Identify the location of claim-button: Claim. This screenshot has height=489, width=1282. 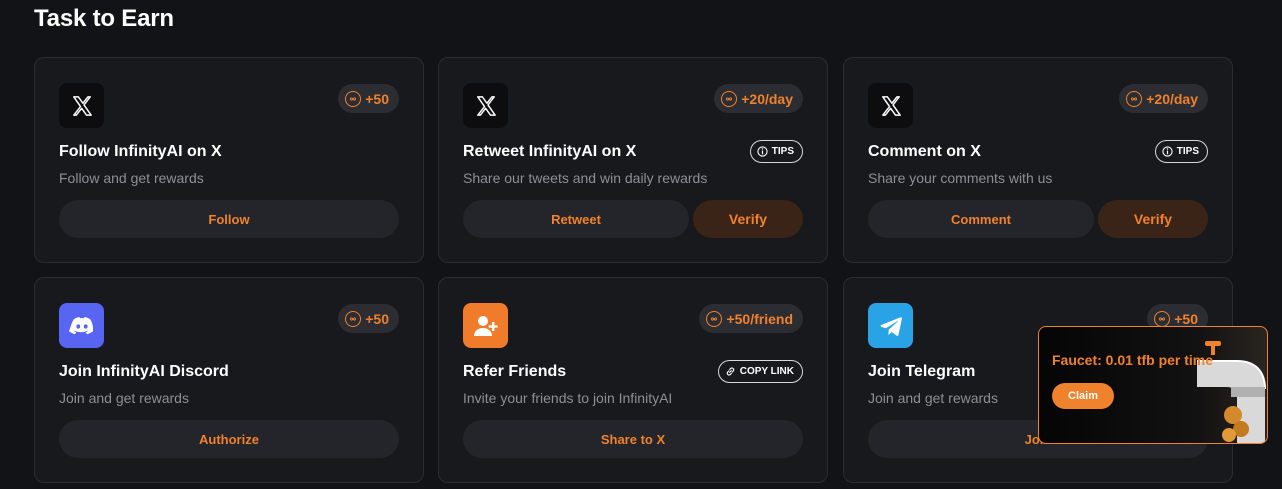
(1083, 396).